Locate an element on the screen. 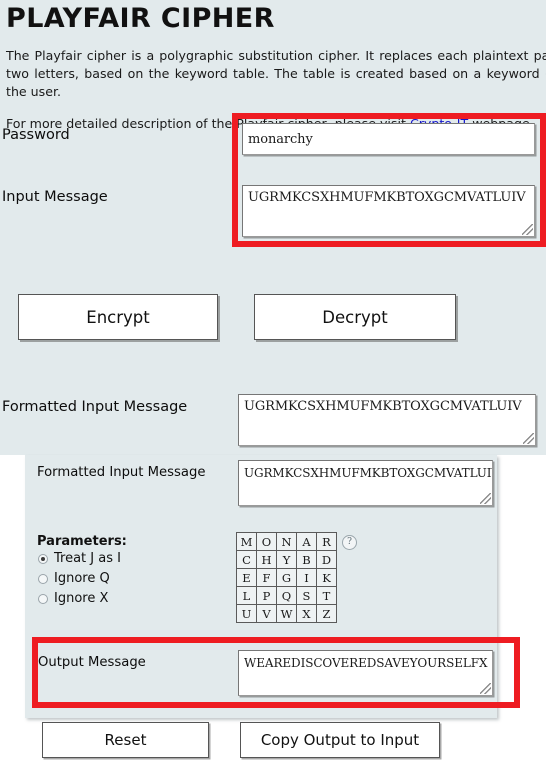 The width and height of the screenshot is (546, 763). password-input: monarchy is located at coordinates (388, 139).